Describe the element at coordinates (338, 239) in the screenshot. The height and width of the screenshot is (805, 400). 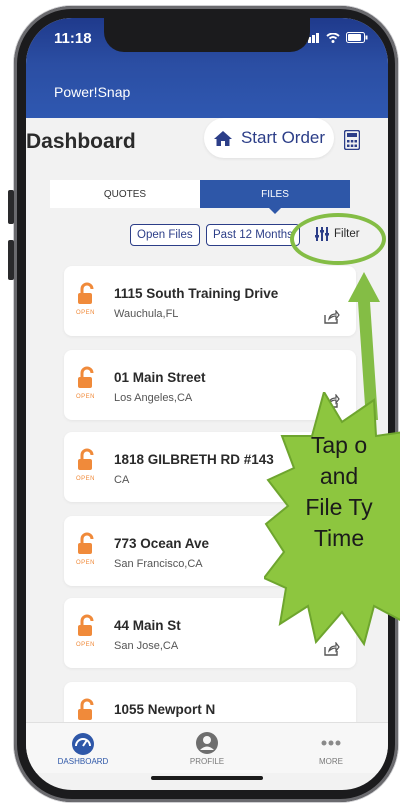
I see `filter-highlight-ring` at that location.